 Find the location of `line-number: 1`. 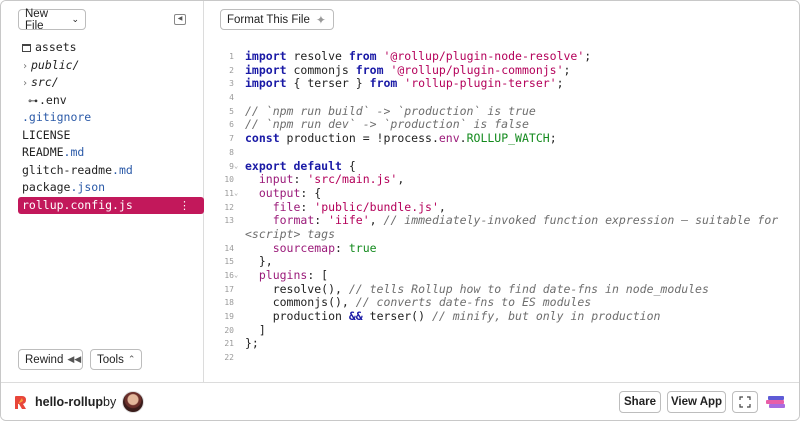

line-number: 1 is located at coordinates (231, 56).